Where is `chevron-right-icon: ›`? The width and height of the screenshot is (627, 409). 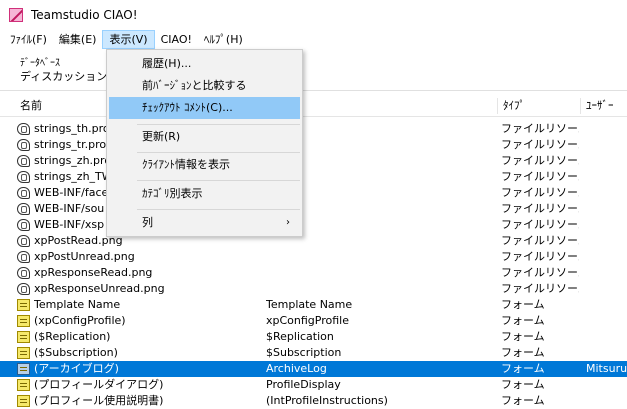 chevron-right-icon: › is located at coordinates (288, 222).